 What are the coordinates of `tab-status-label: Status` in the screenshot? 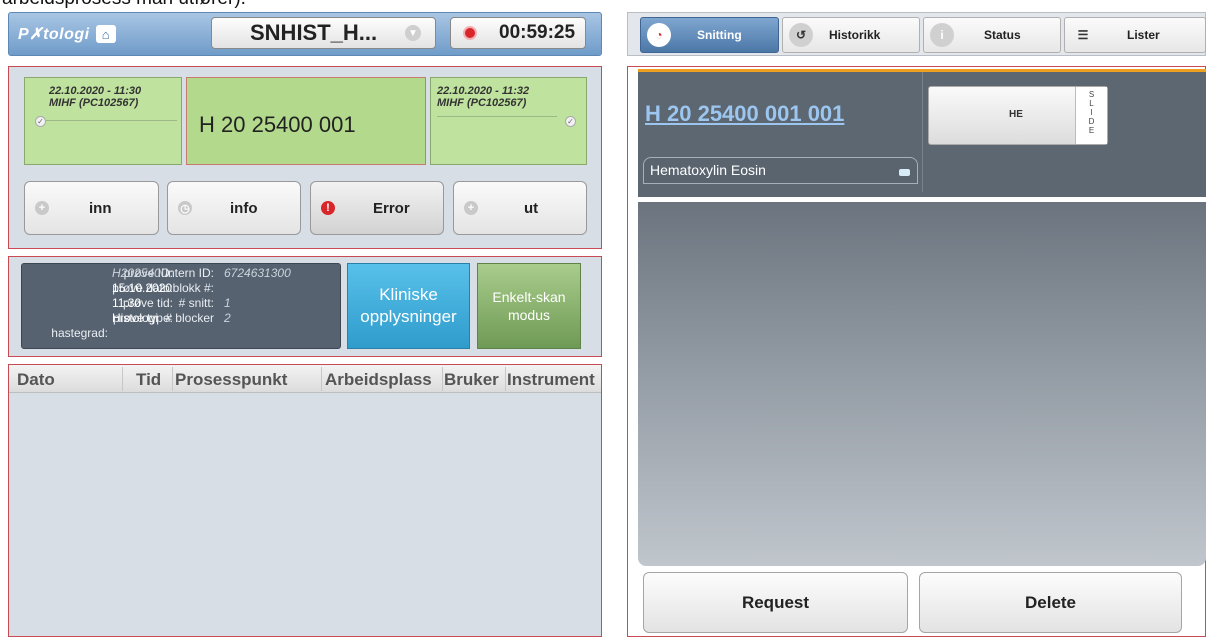 It's located at (1002, 35).